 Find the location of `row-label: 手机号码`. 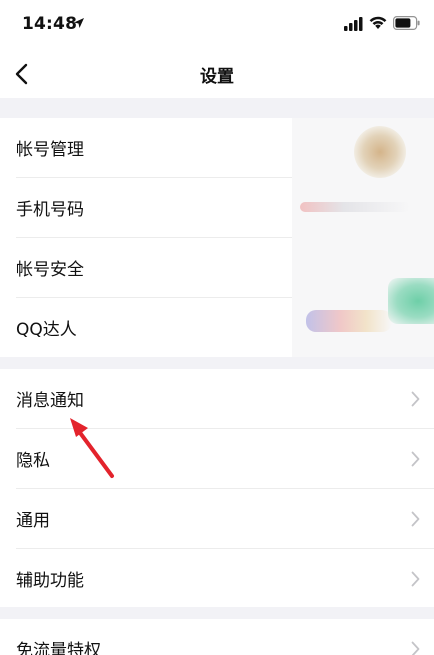

row-label: 手机号码 is located at coordinates (50, 210).